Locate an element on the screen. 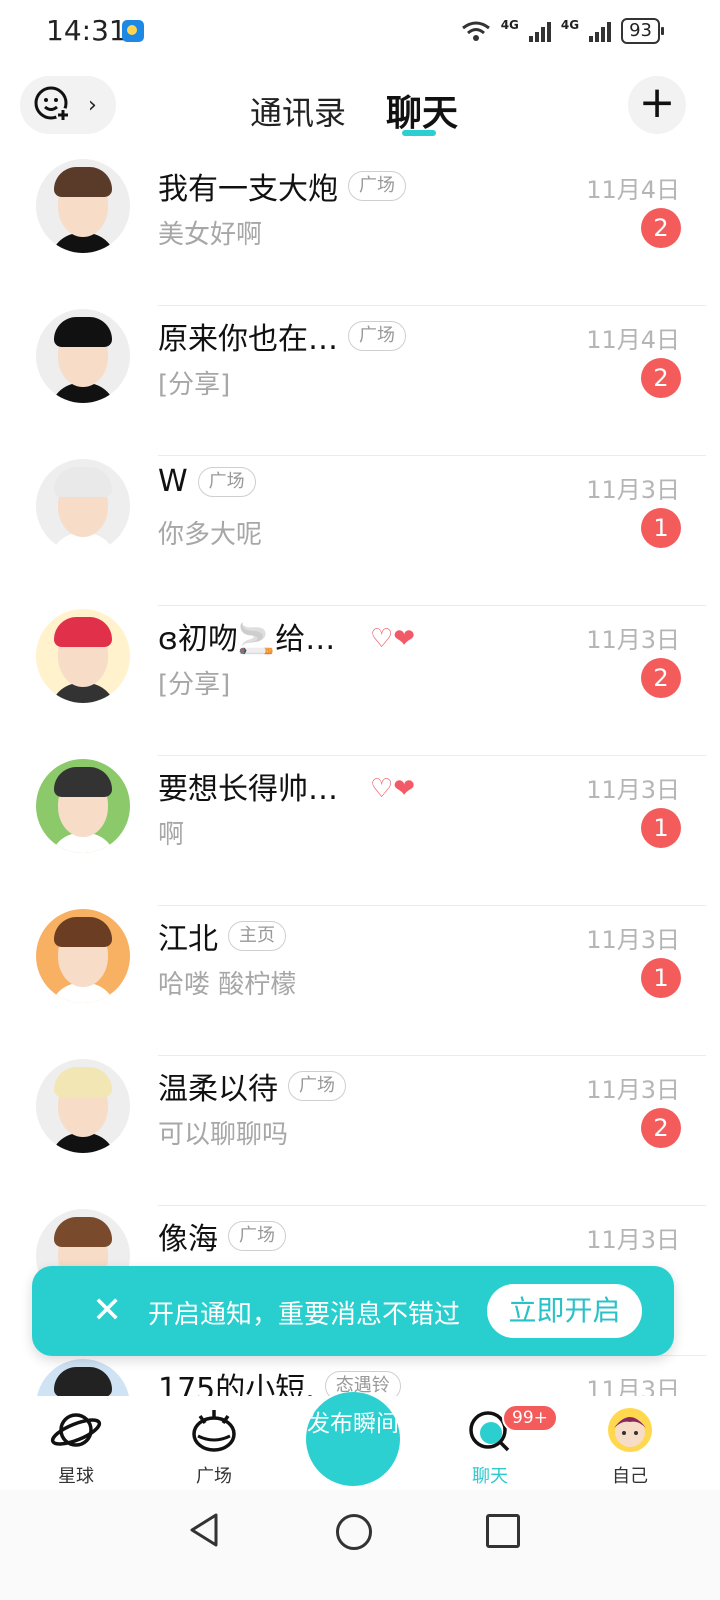 This screenshot has width=720, height=1600. chat-name-row: W 广场 is located at coordinates (207, 481).